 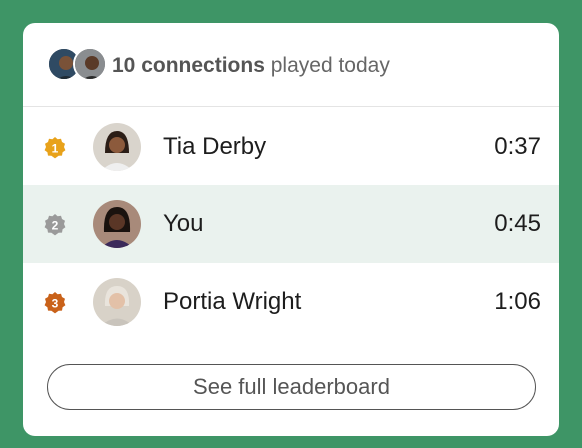 I want to click on rank-badge-icon: 2, so click(x=55, y=225).